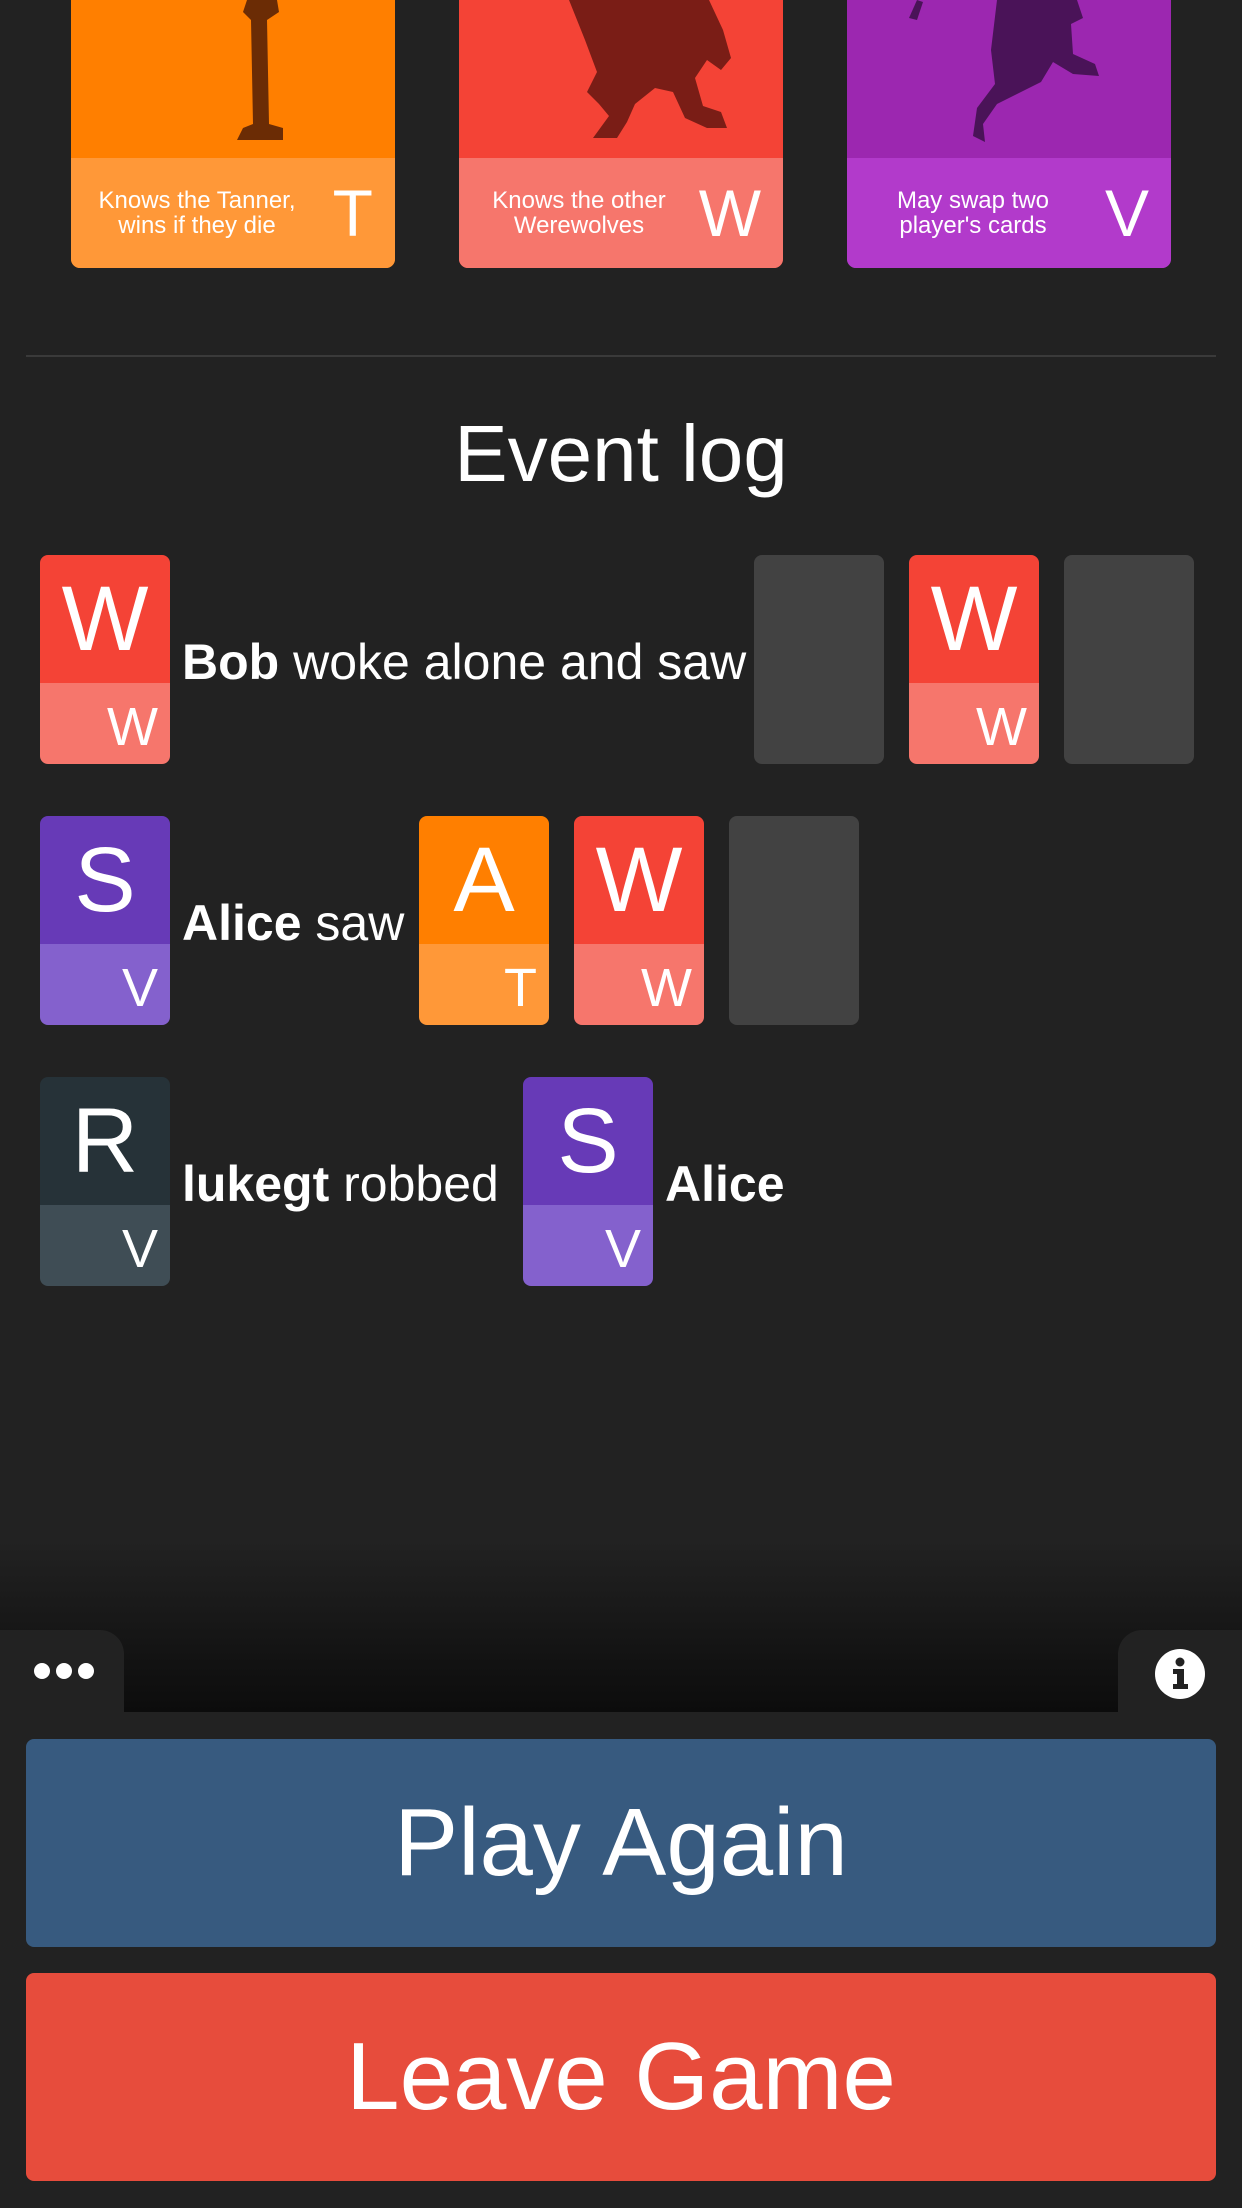 The image size is (1242, 2208). Describe the element at coordinates (621, 1626) in the screenshot. I see `bottom-fade` at that location.